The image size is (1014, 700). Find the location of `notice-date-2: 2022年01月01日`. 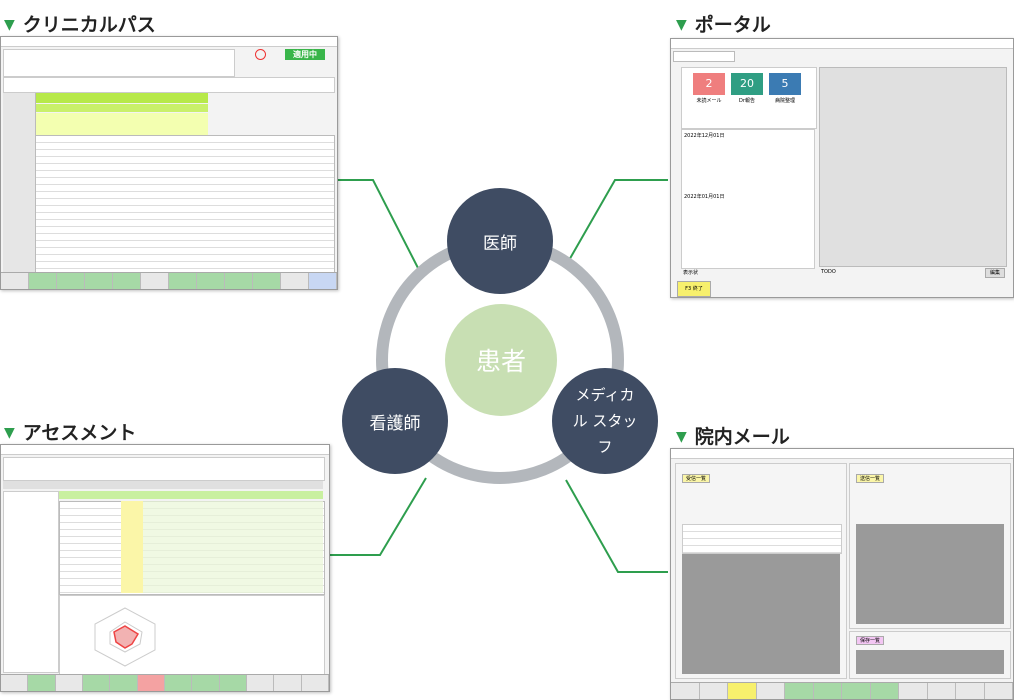

notice-date-2: 2022年01月01日 is located at coordinates (704, 197).